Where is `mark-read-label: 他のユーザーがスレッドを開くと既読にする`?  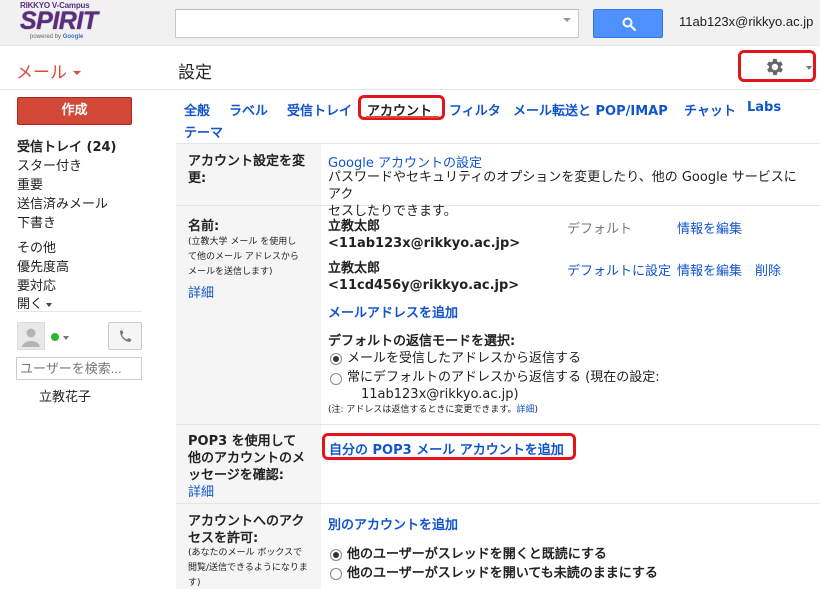 mark-read-label: 他のユーザーがスレッドを開くと既読にする is located at coordinates (477, 554).